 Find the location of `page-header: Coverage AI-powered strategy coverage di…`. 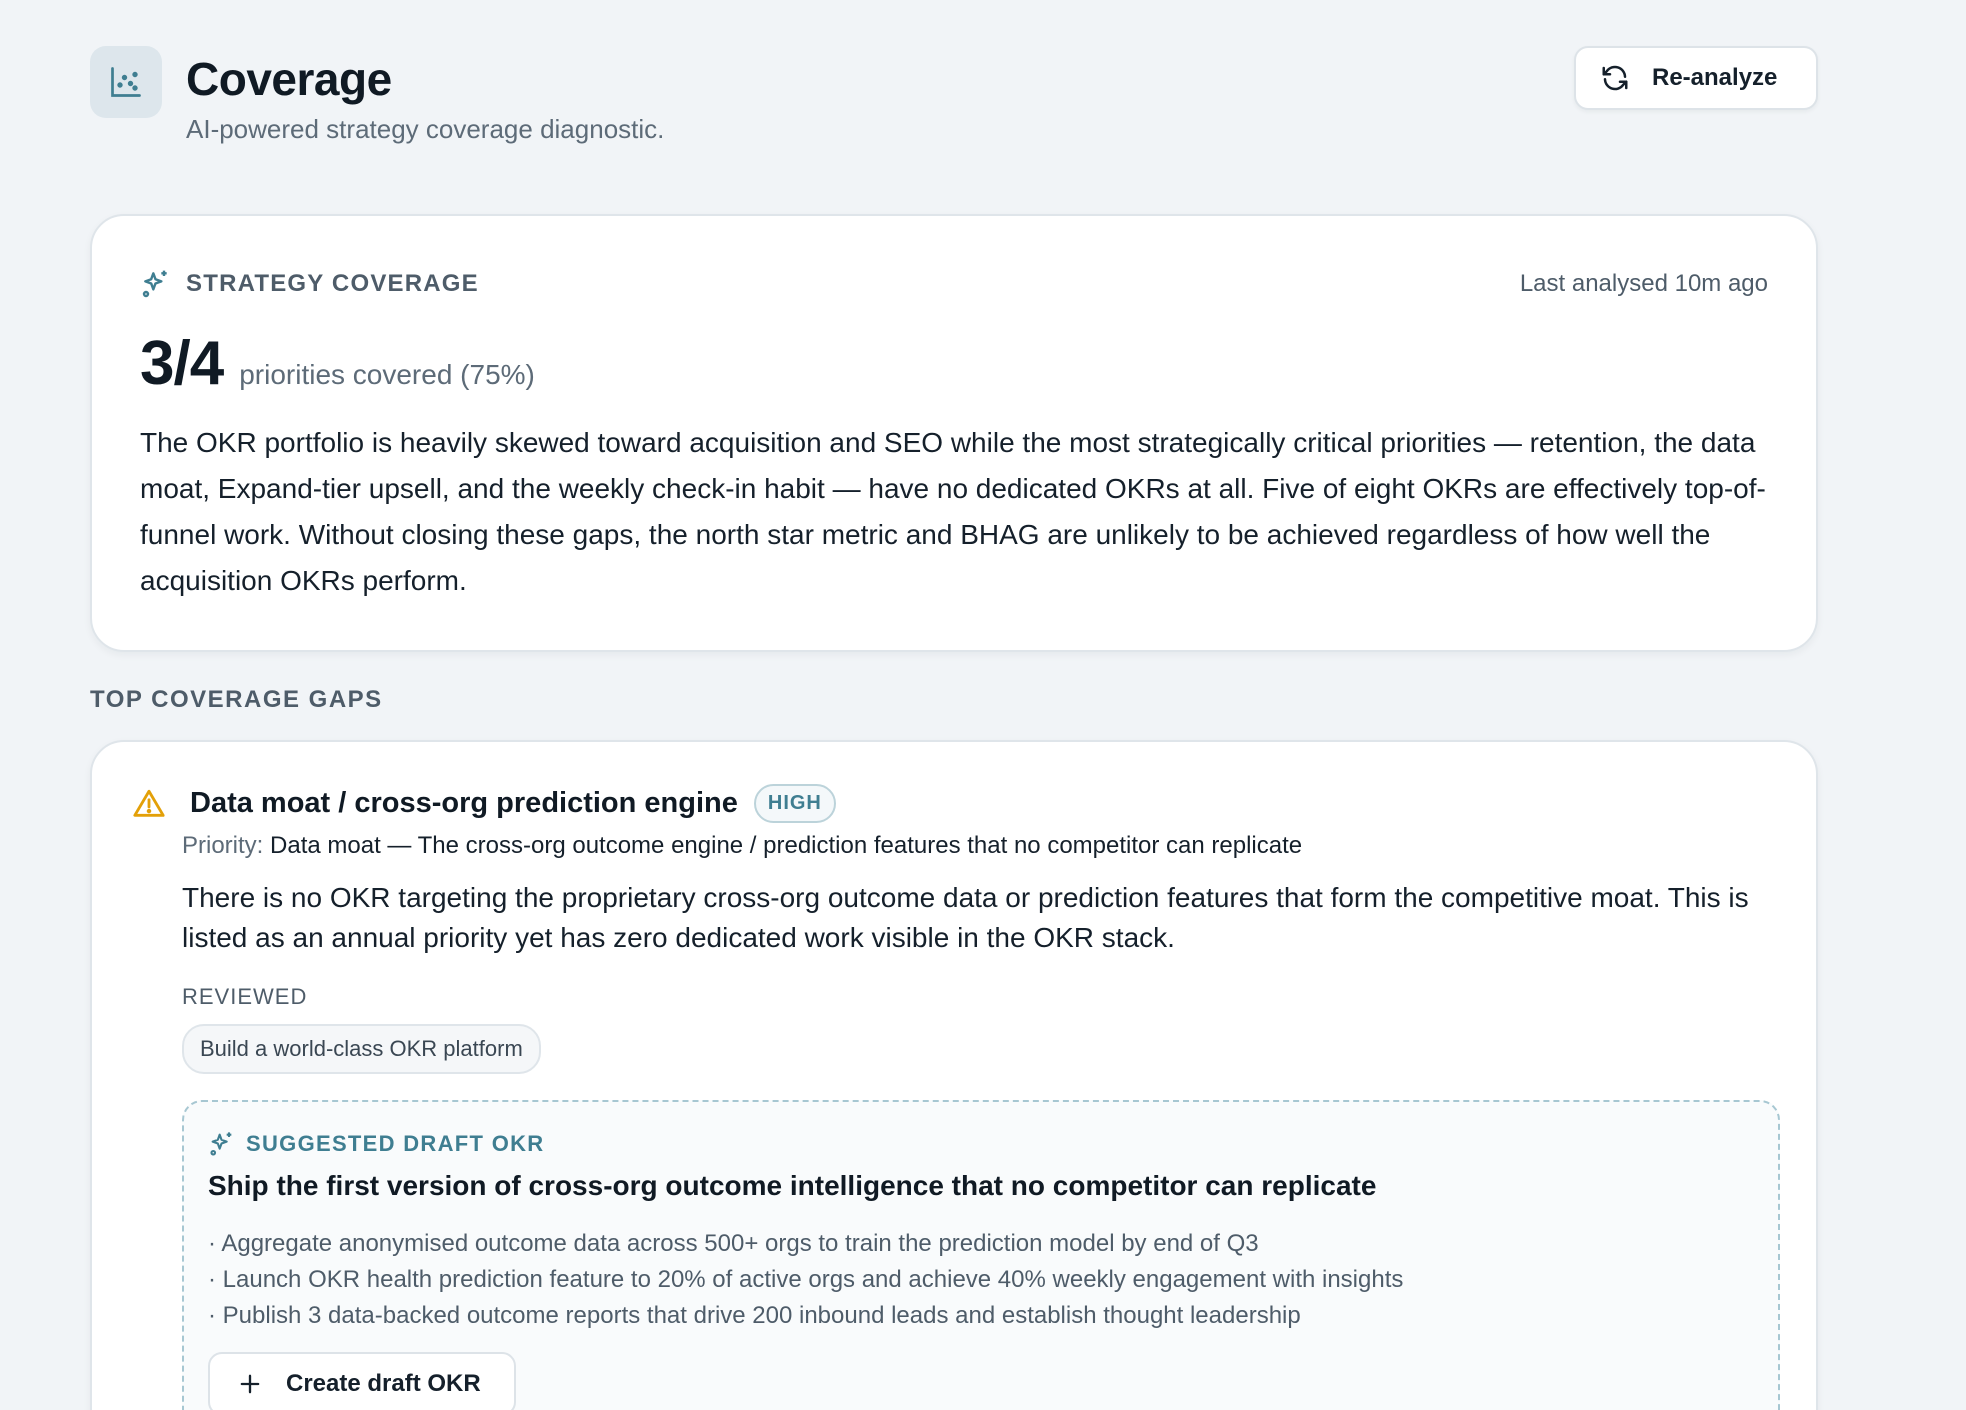

page-header: Coverage AI-powered strategy coverage di… is located at coordinates (954, 101).